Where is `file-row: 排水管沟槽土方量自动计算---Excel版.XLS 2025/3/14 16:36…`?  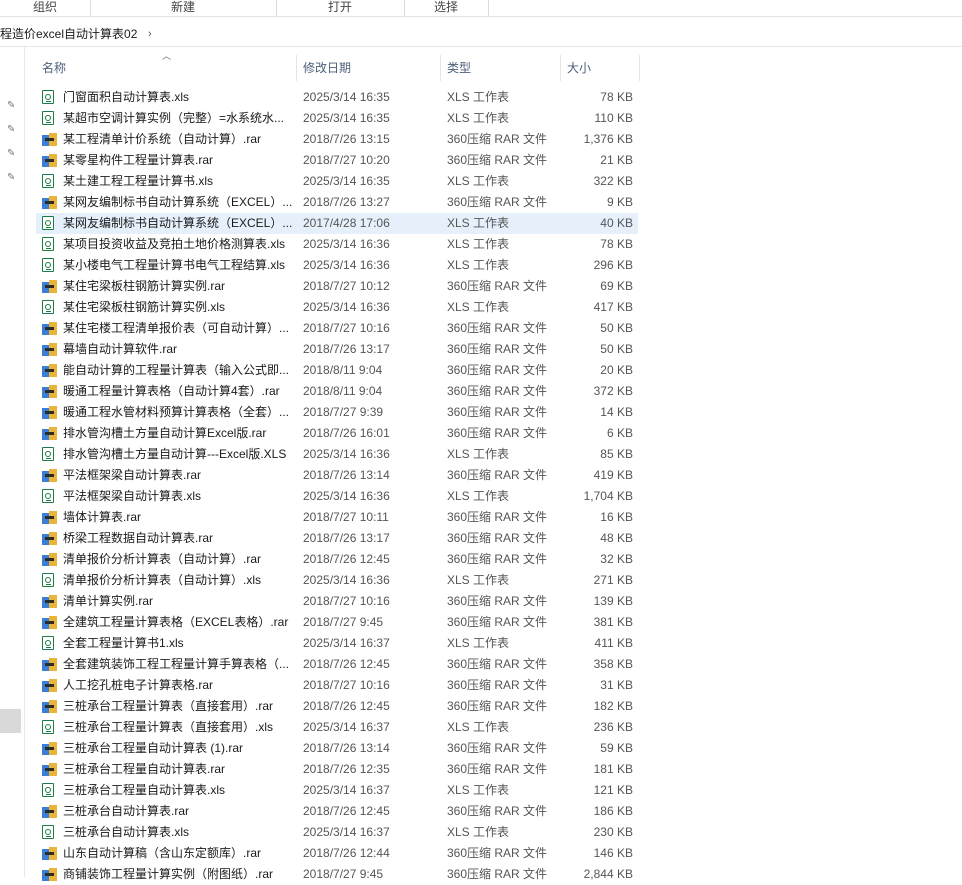 file-row: 排水管沟槽土方量自动计算---Excel版.XLS 2025/3/14 16:36… is located at coordinates (337, 454).